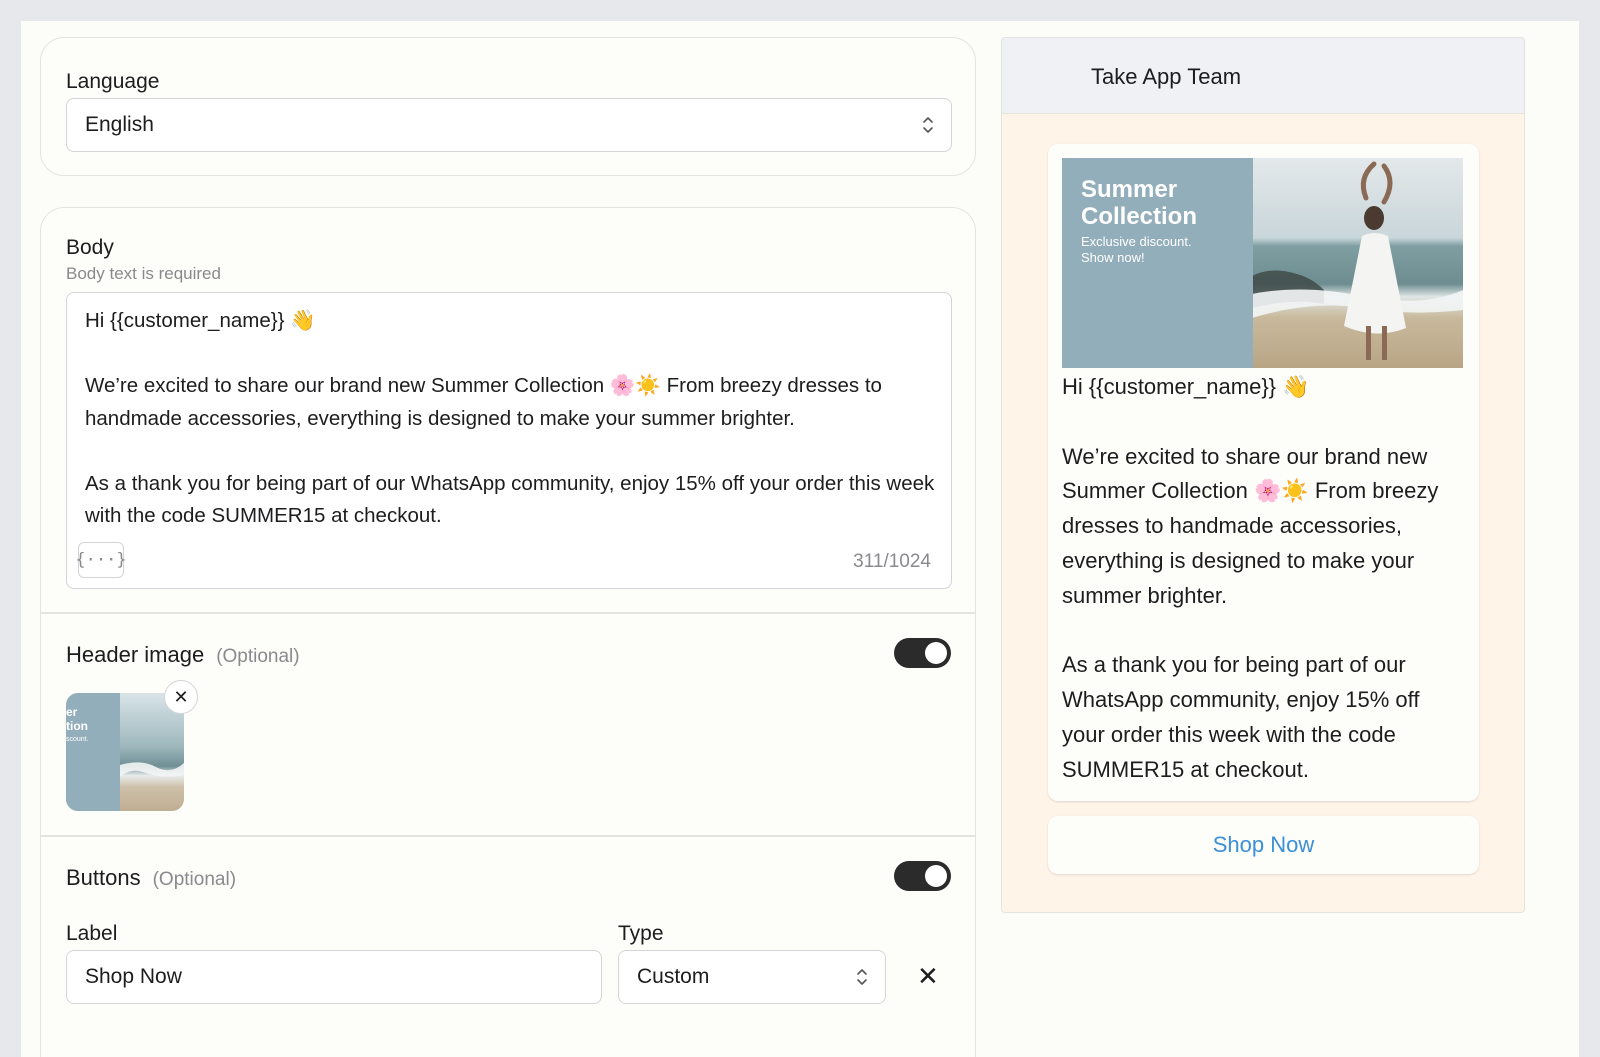 The height and width of the screenshot is (1057, 1600). Describe the element at coordinates (258, 656) in the screenshot. I see `header-image-optional: (Optional)` at that location.